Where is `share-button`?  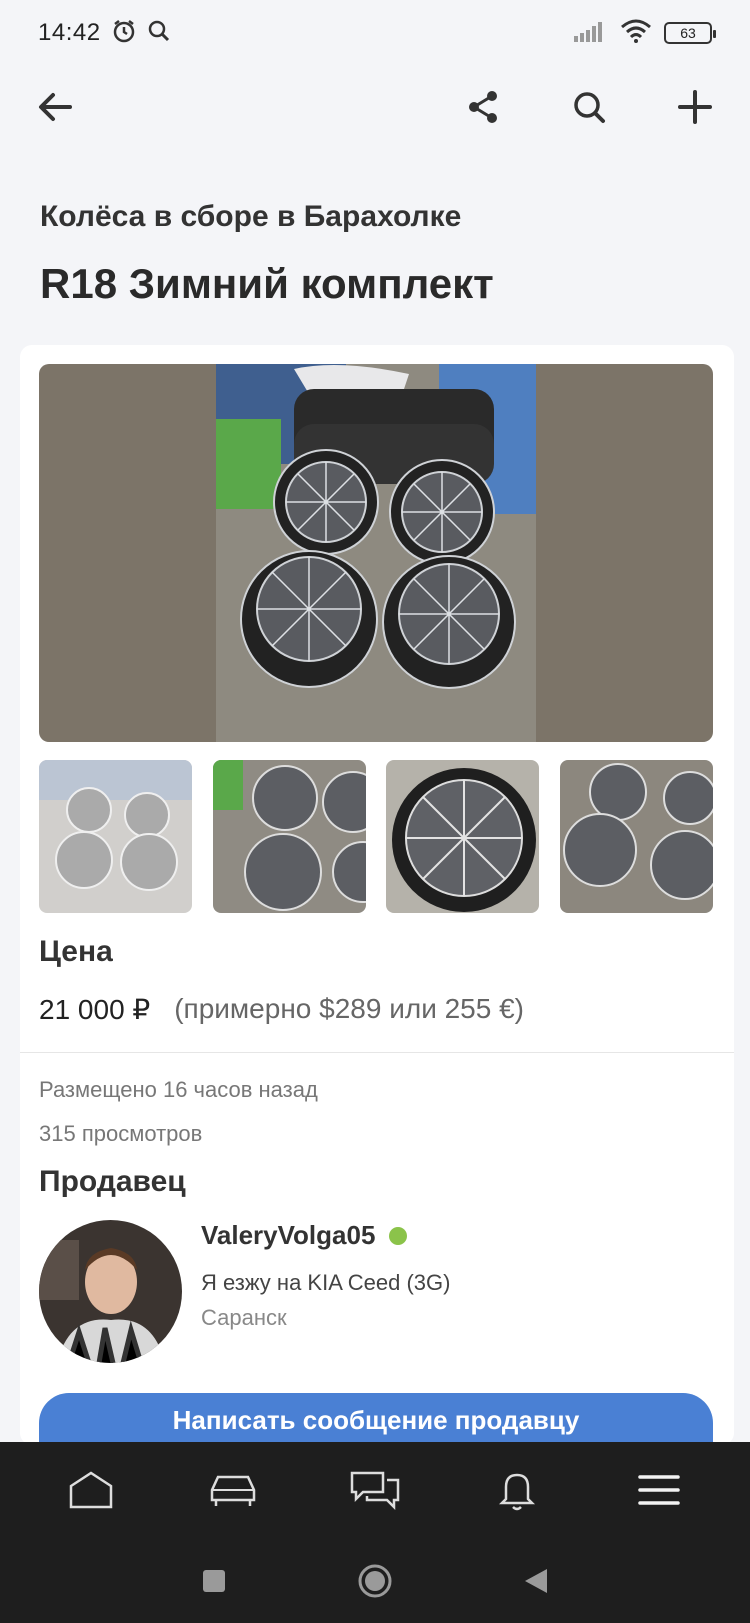
share-button is located at coordinates (483, 107).